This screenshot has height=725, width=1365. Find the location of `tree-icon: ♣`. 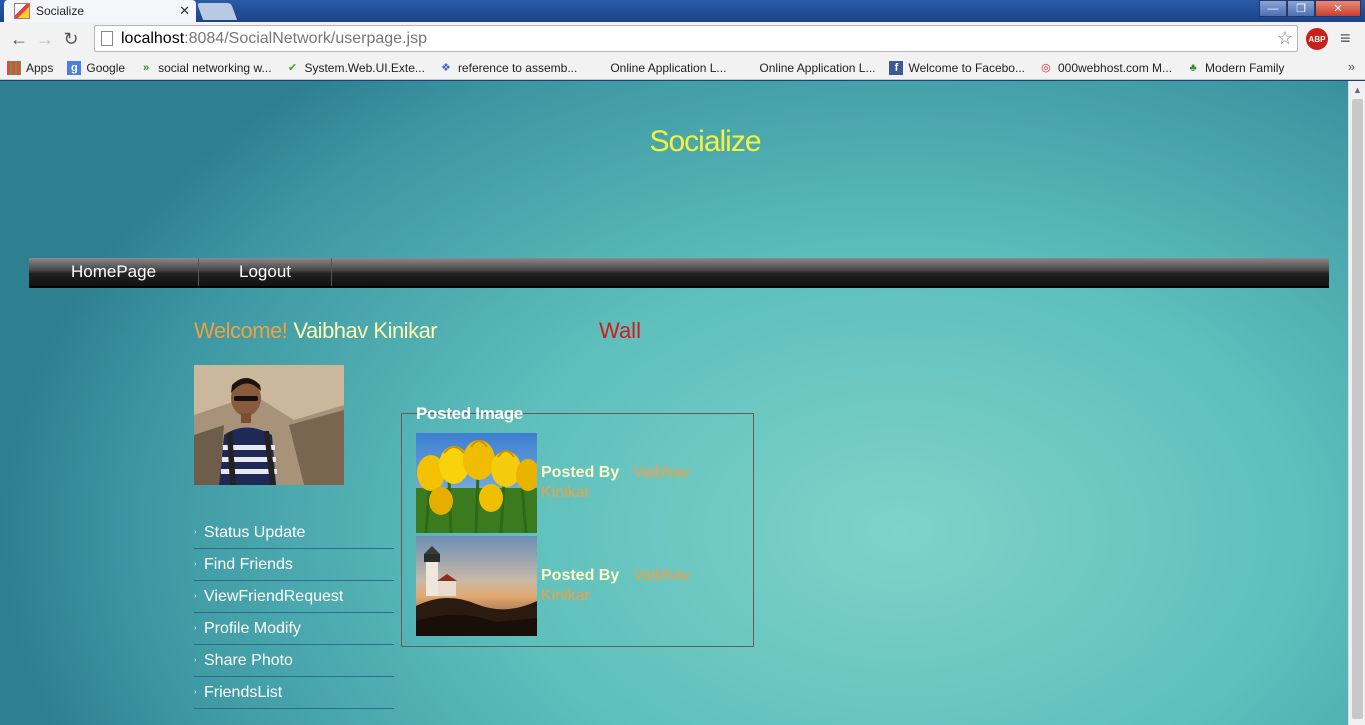

tree-icon: ♣ is located at coordinates (1193, 67).